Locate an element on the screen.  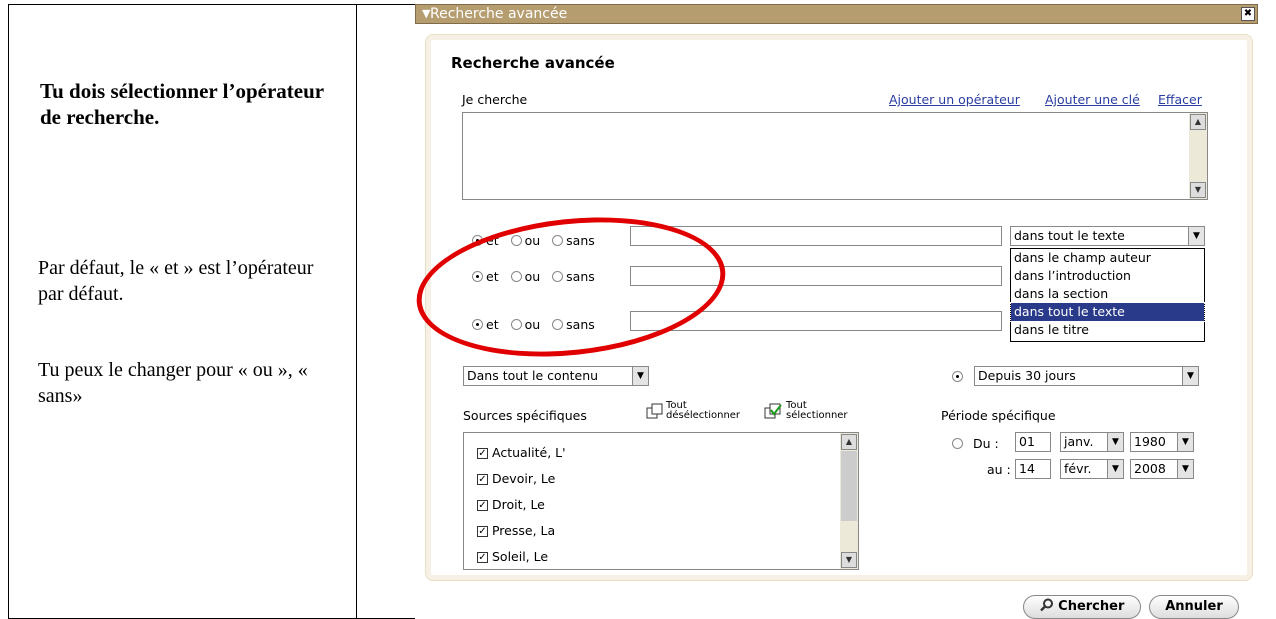
list-item: ✓ Actualité, L' is located at coordinates (521, 455).